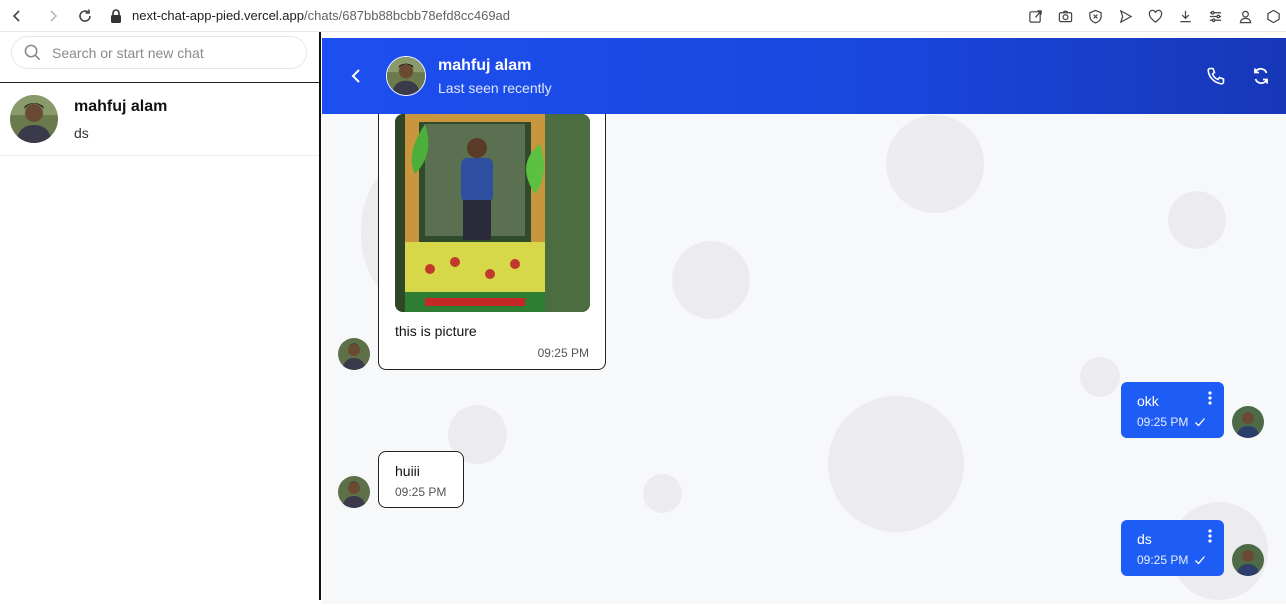  Describe the element at coordinates (116, 15) in the screenshot. I see `lock-icon` at that location.